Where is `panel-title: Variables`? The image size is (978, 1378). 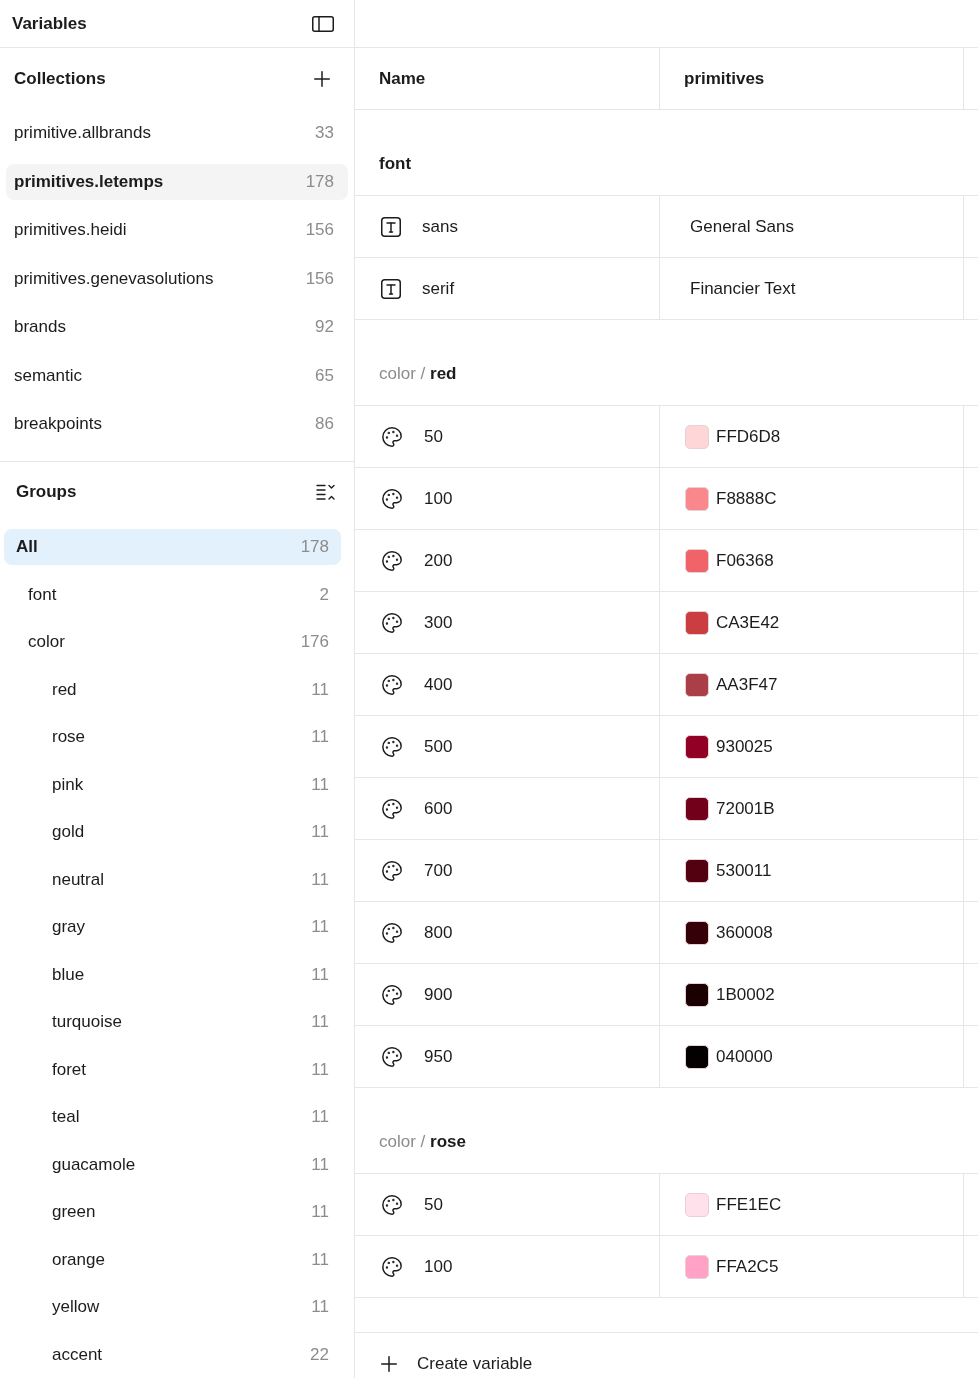 panel-title: Variables is located at coordinates (49, 23).